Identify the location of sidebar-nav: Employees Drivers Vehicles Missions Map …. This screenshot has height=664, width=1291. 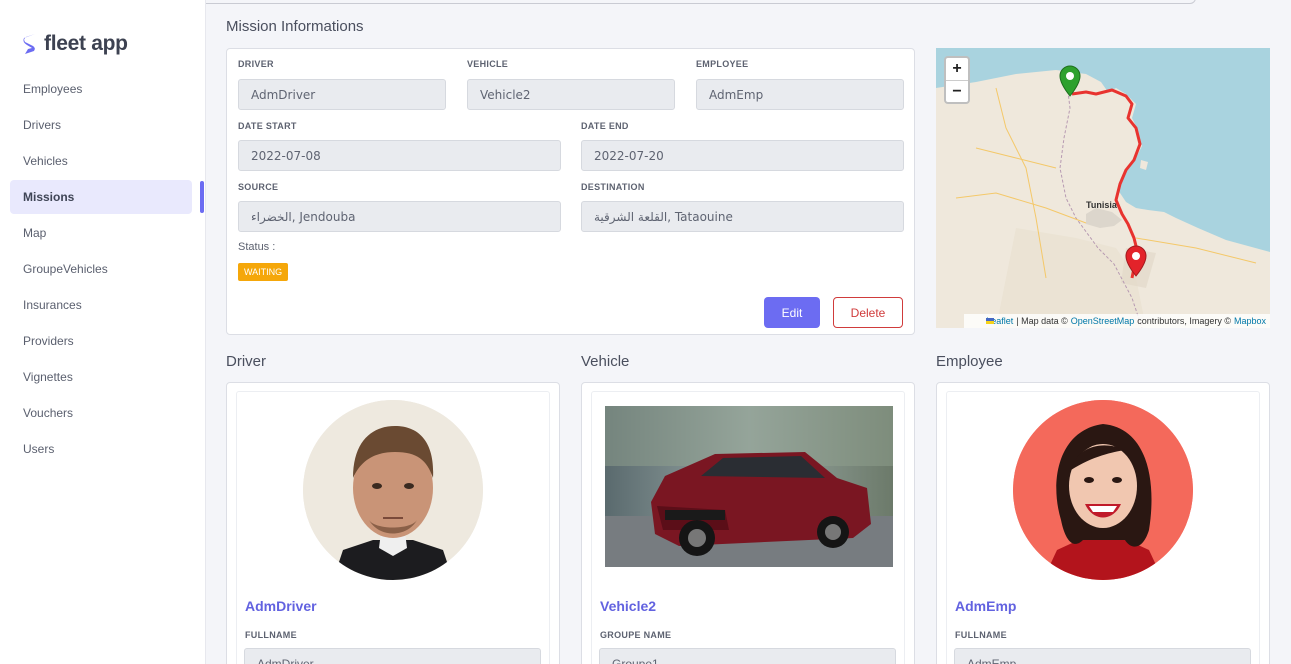
(101, 270).